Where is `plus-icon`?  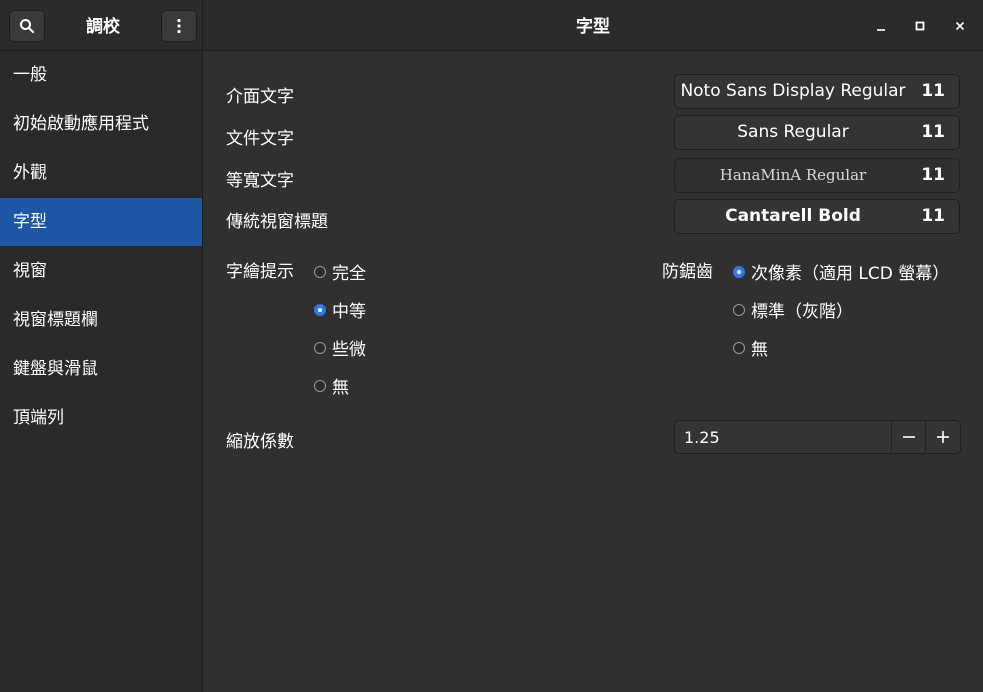
plus-icon is located at coordinates (943, 437).